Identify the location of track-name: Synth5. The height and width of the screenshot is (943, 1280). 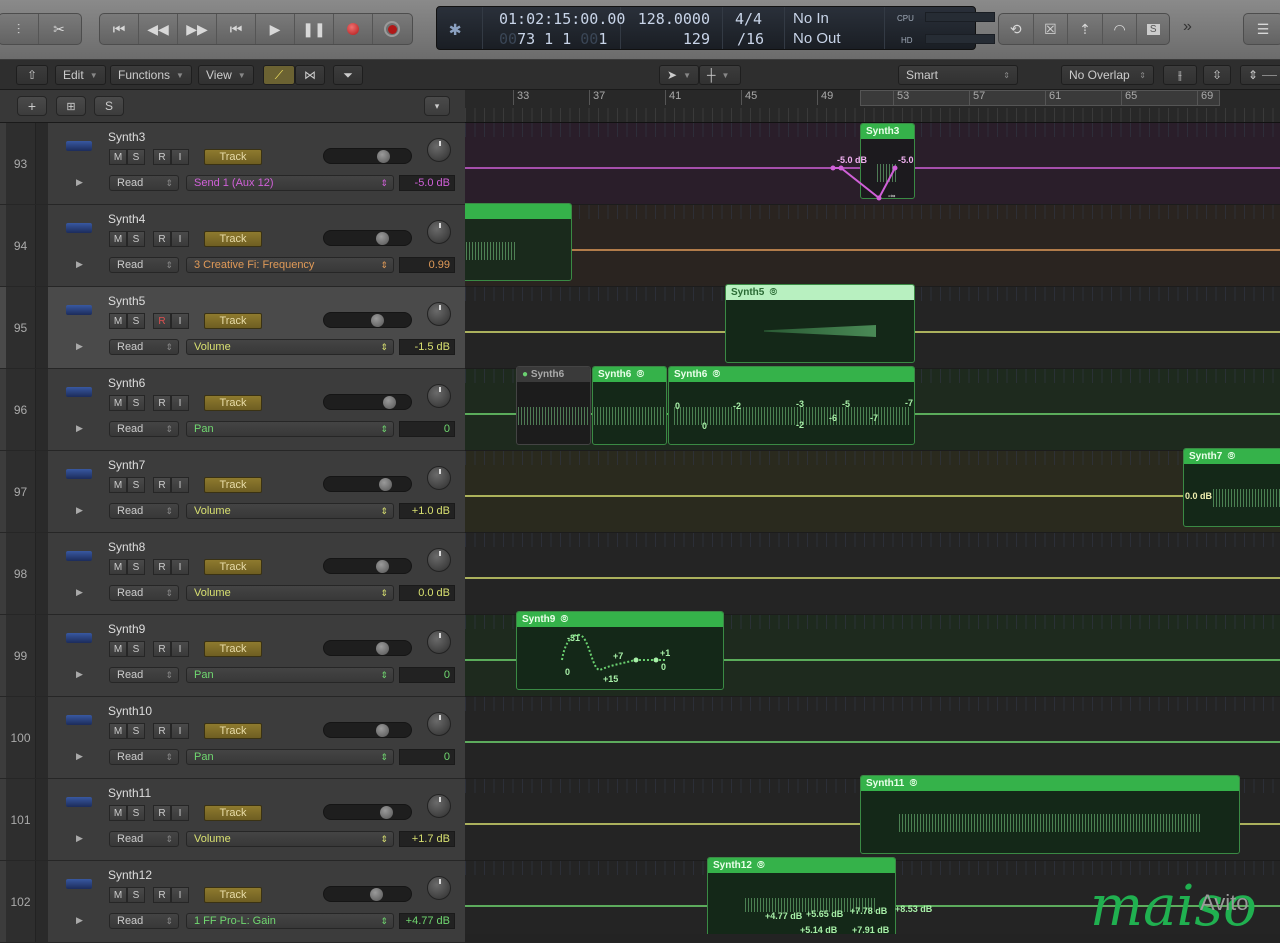
(126, 301).